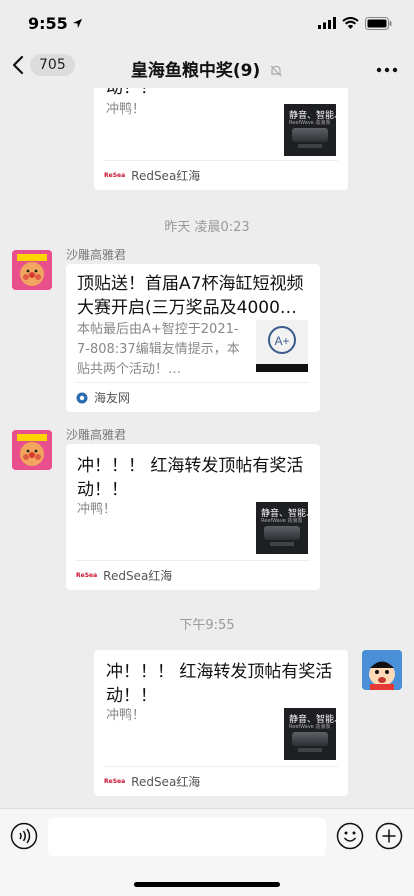 Image resolution: width=414 pixels, height=896 pixels. I want to click on status-time: 9:55, so click(48, 23).